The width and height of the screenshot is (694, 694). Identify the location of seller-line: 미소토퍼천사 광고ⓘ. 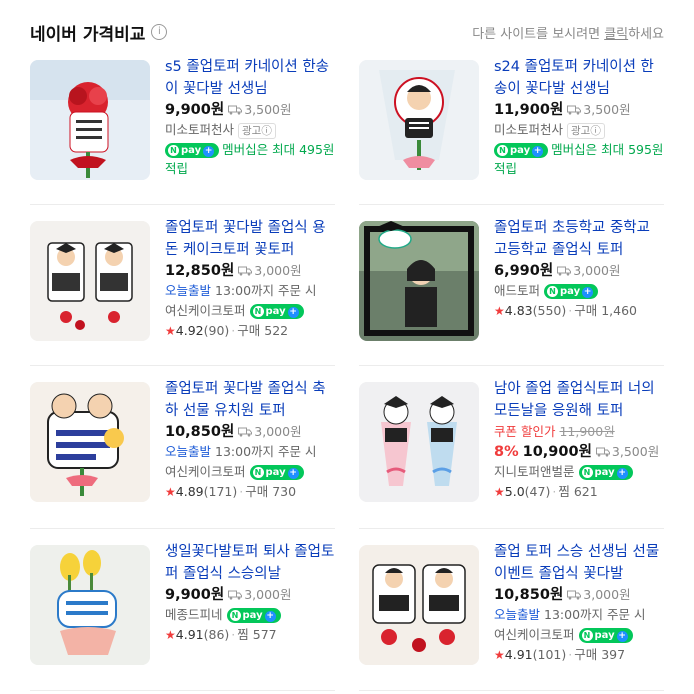
(579, 130).